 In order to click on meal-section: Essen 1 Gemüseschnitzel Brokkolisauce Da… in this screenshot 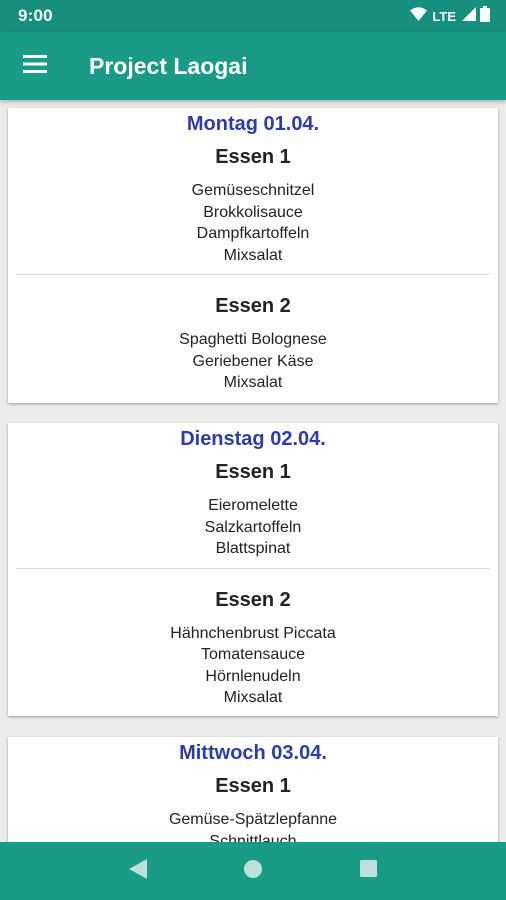, I will do `click(253, 204)`.